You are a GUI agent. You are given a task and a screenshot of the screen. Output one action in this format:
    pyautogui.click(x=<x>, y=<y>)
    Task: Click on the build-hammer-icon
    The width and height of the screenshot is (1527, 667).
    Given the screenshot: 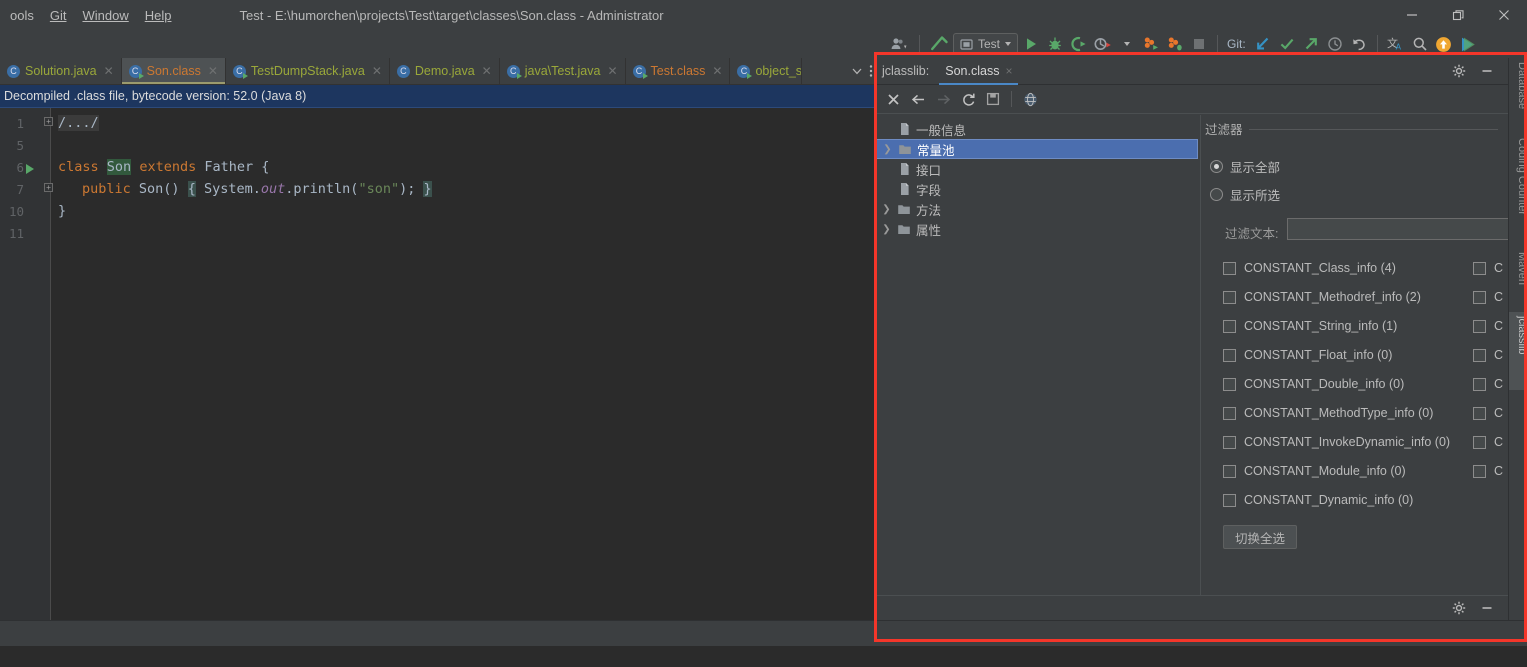 What is the action you would take?
    pyautogui.click(x=939, y=44)
    